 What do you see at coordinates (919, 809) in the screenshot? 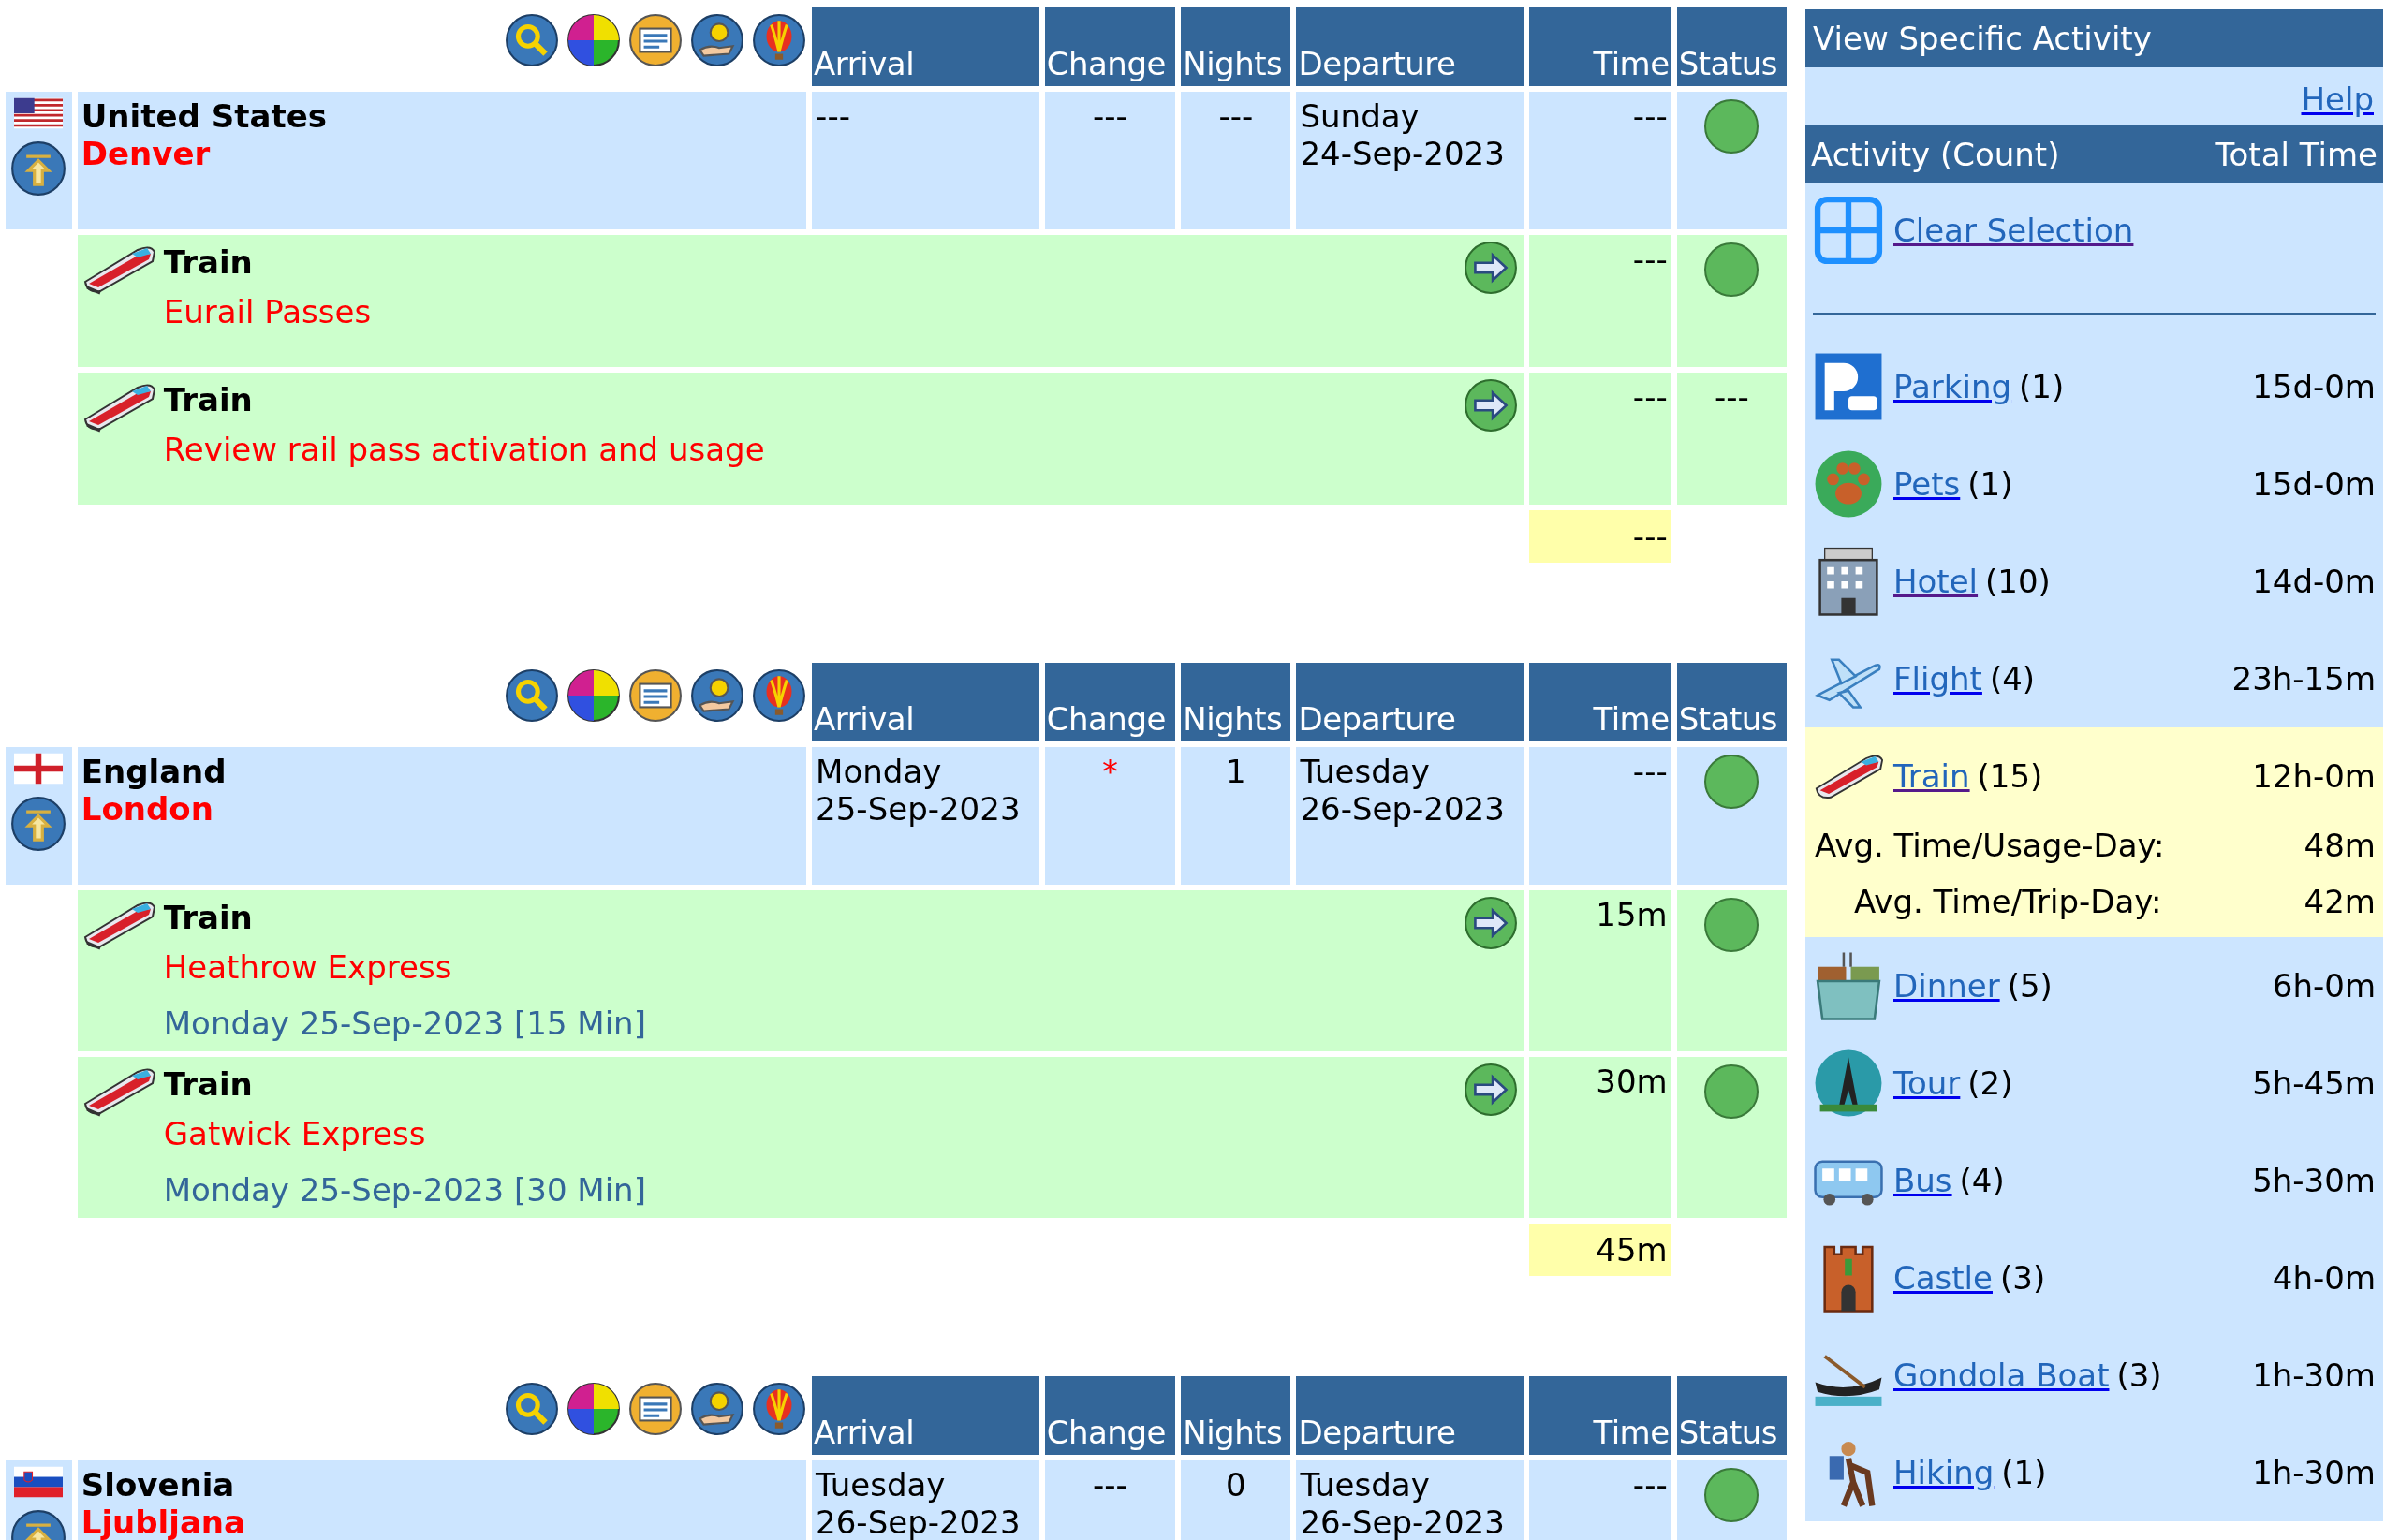
I see `arrival-text: 25-Sep-2023` at bounding box center [919, 809].